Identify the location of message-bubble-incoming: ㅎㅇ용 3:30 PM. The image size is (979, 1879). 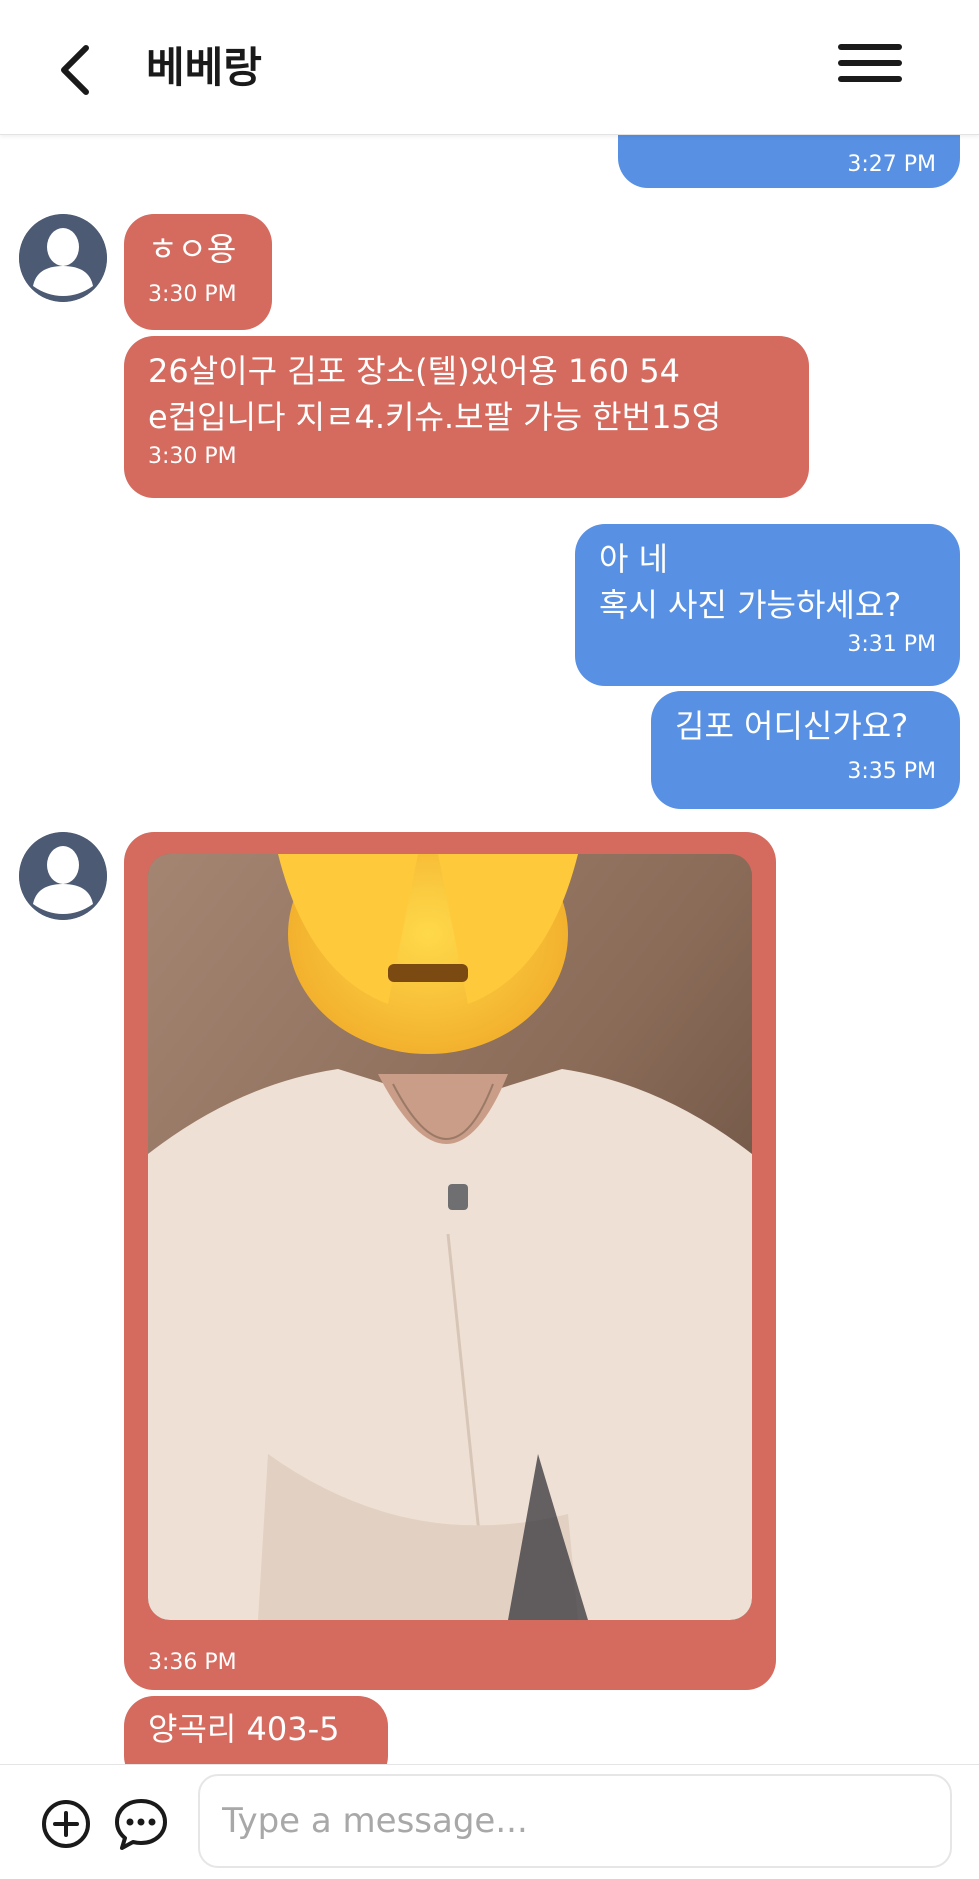
(198, 272).